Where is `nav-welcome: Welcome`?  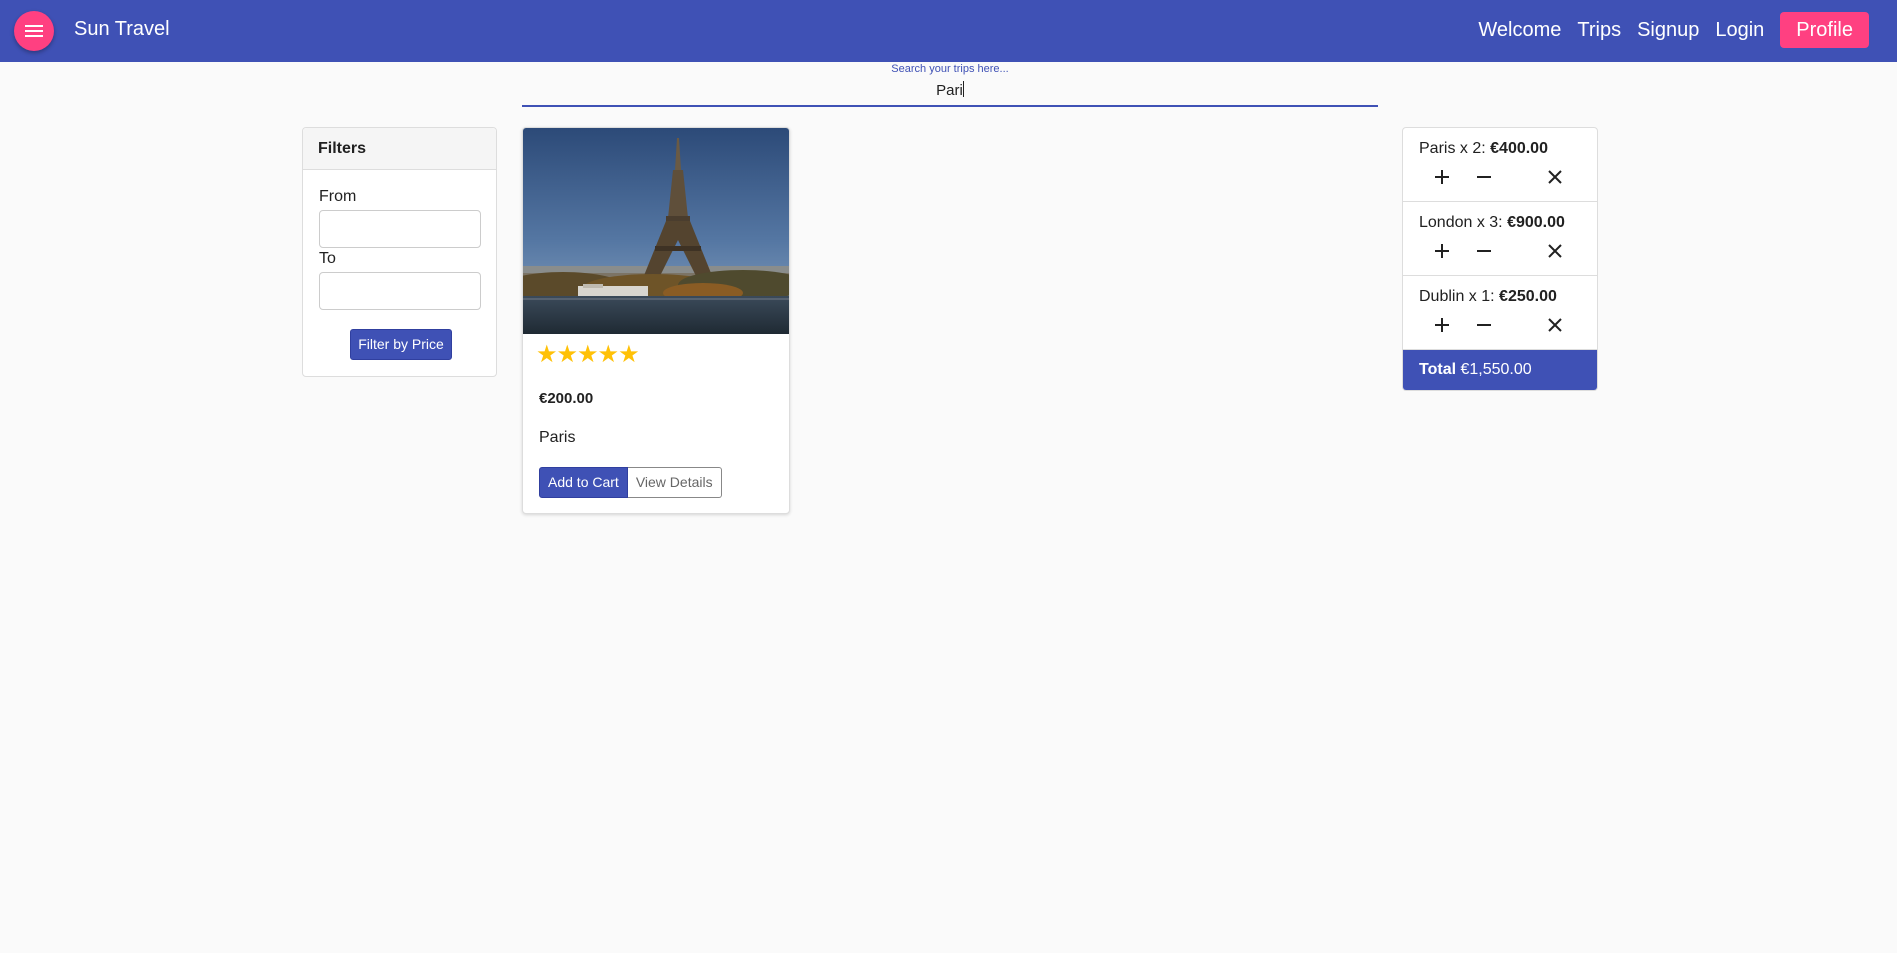 nav-welcome: Welcome is located at coordinates (1519, 30).